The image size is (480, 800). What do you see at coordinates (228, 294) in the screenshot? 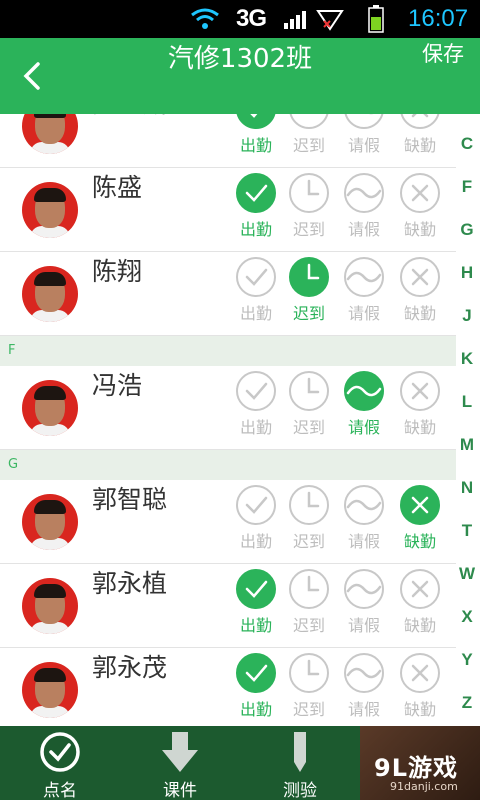
I see `student-row: 陈翔 出勤 迟到 请假 缺勤` at bounding box center [228, 294].